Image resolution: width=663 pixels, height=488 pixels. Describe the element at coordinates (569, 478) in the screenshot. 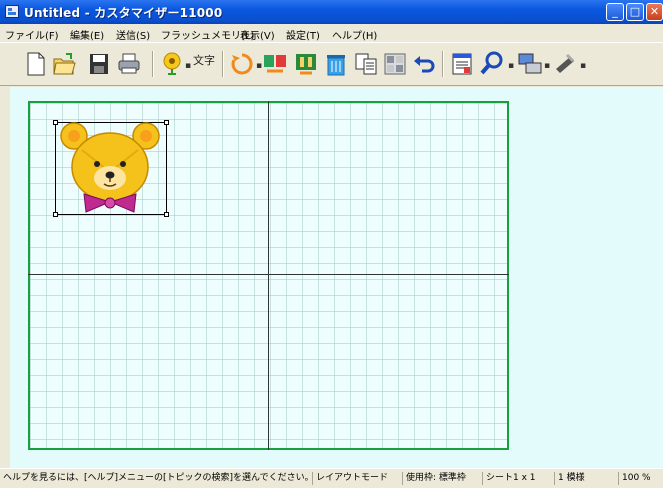

I see `status-pattern-count: 1 模様` at that location.